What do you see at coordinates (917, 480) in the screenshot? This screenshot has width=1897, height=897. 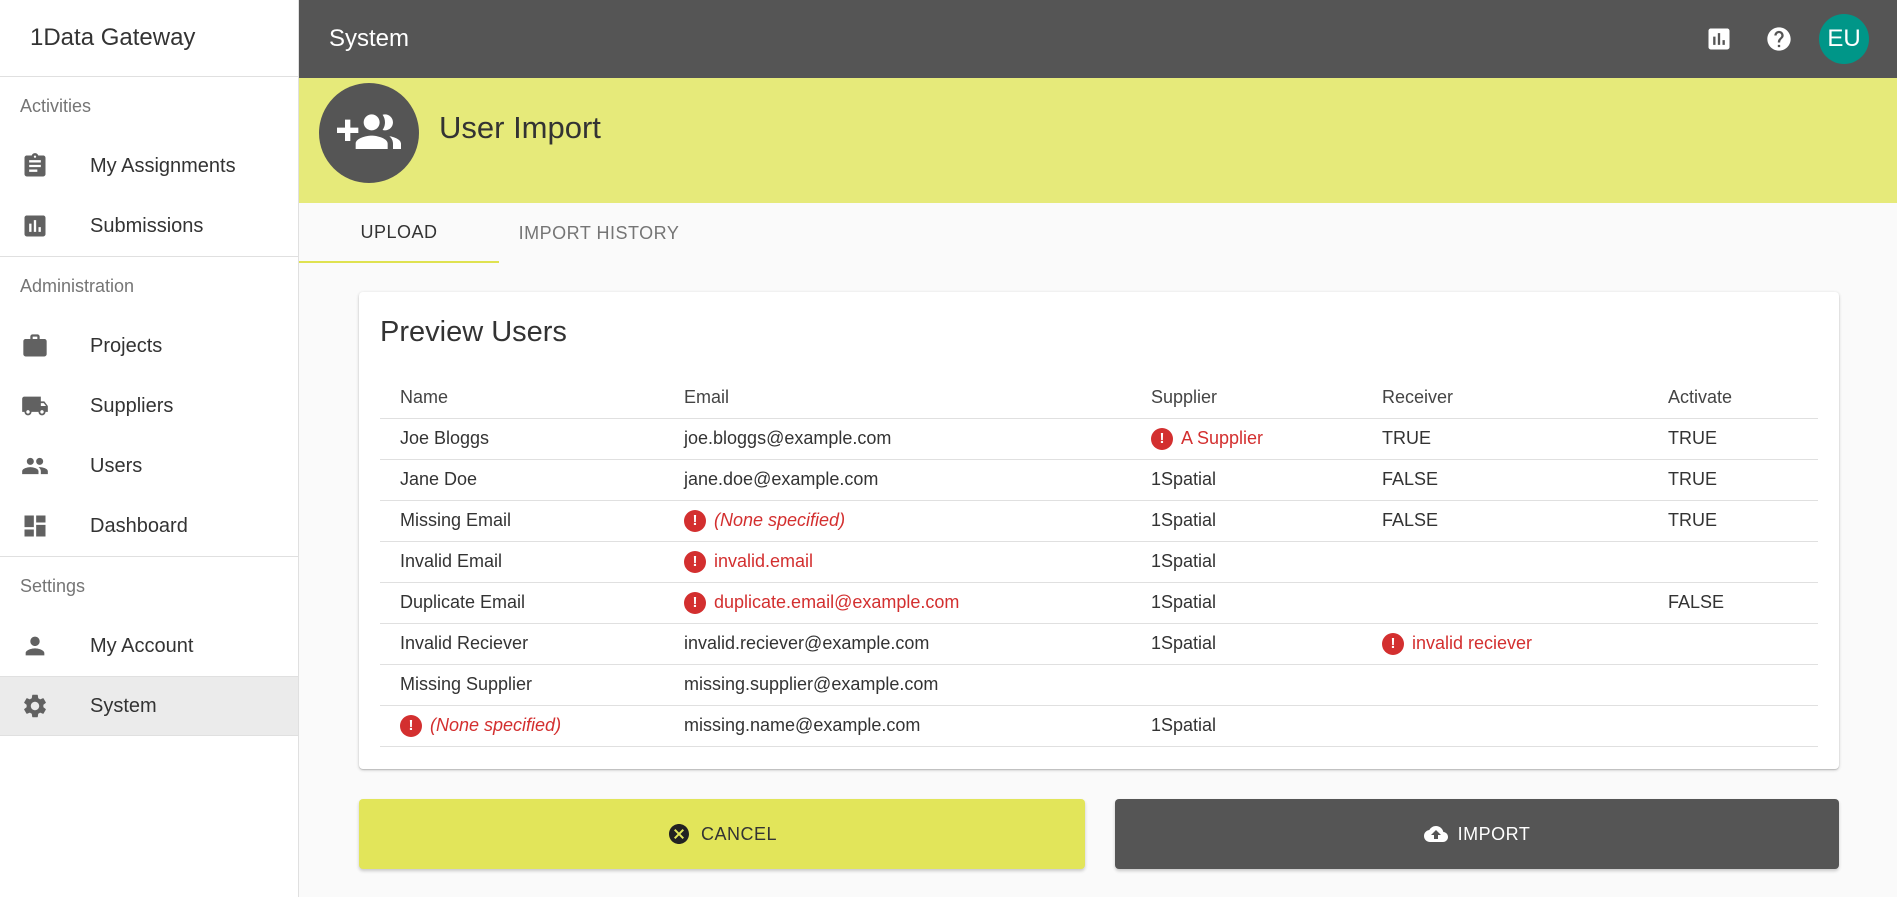 I see `table-cell-email: jane.doe@example.com` at bounding box center [917, 480].